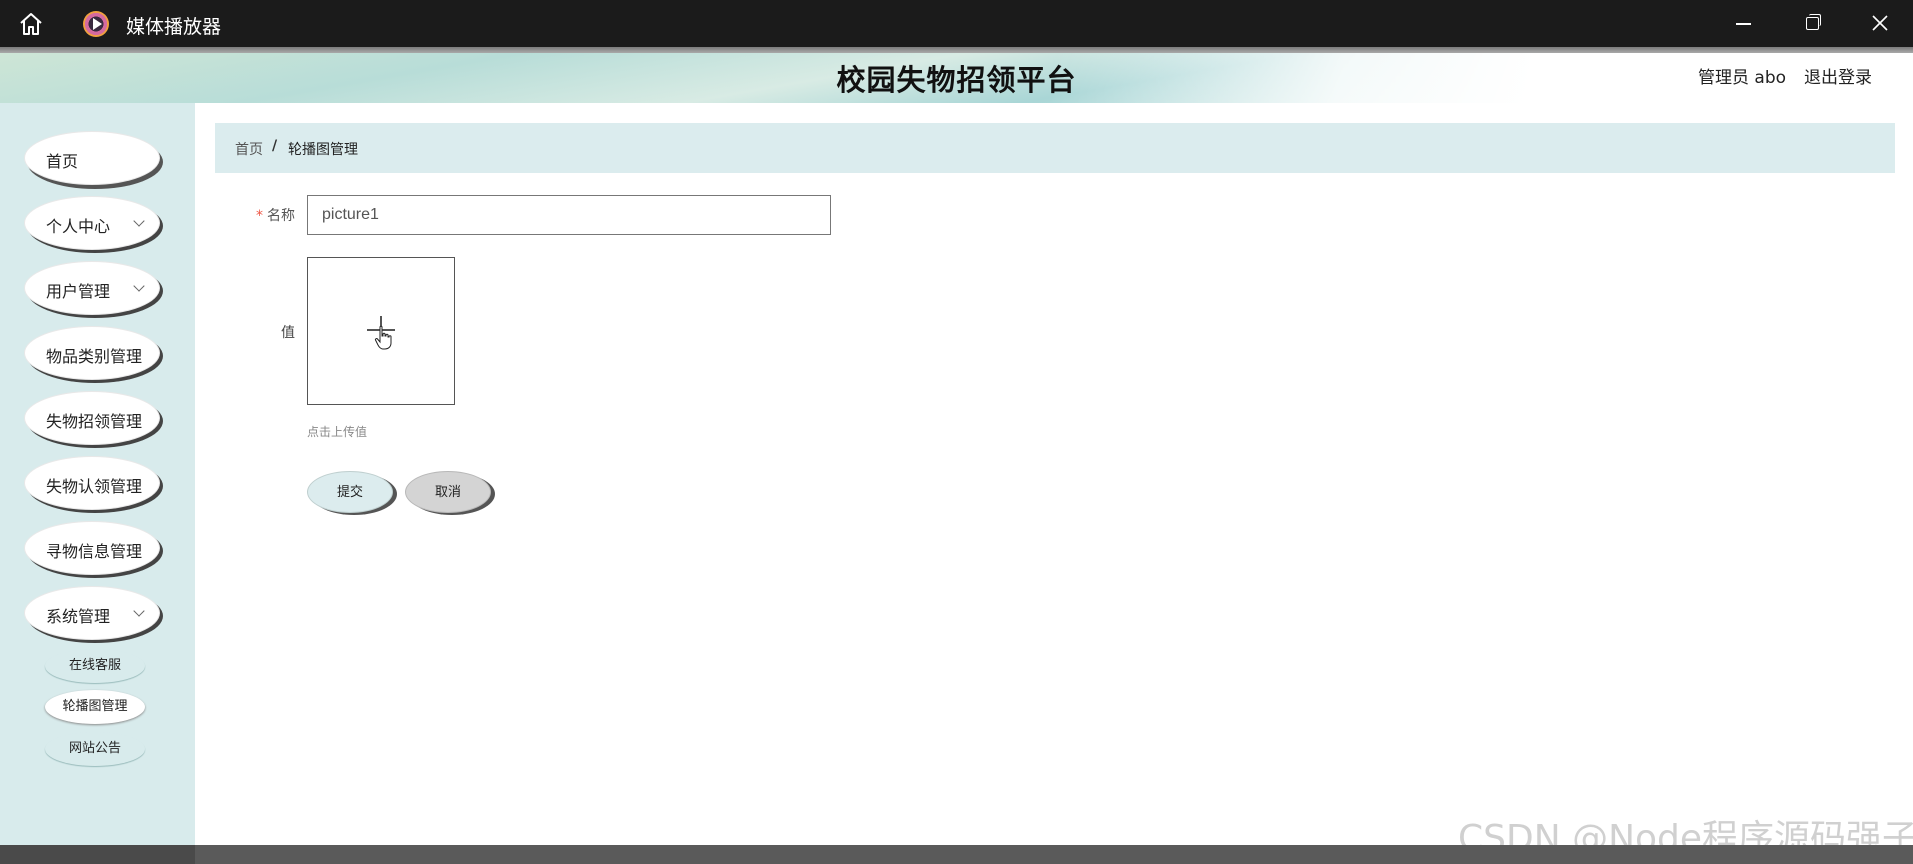 Image resolution: width=1913 pixels, height=864 pixels. Describe the element at coordinates (62, 161) in the screenshot. I see `sidebar-item-label: 首页` at that location.